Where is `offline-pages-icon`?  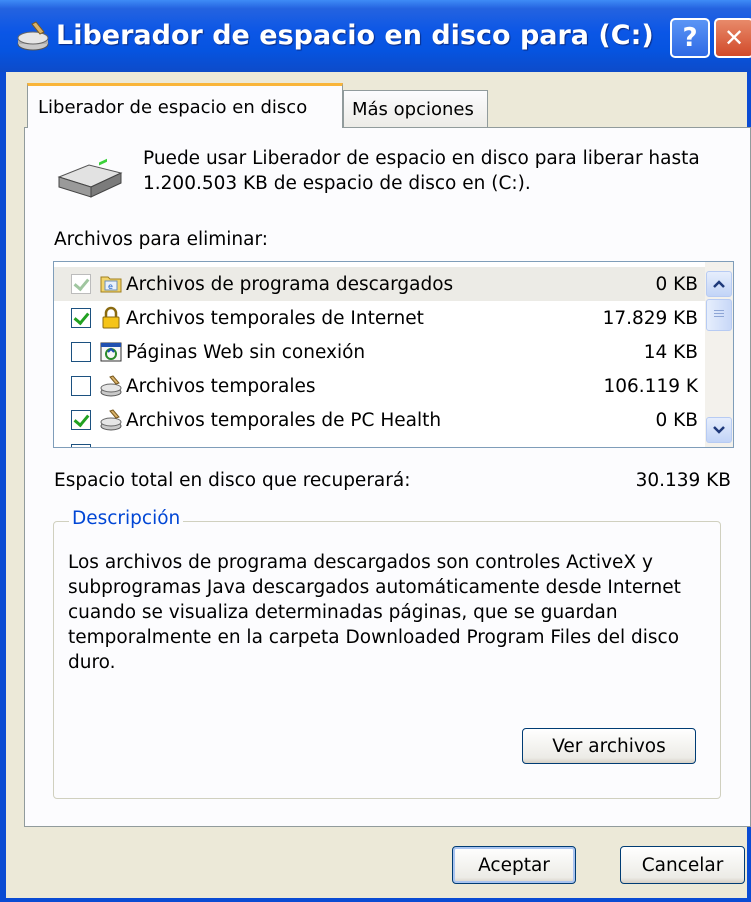
offline-pages-icon is located at coordinates (111, 352).